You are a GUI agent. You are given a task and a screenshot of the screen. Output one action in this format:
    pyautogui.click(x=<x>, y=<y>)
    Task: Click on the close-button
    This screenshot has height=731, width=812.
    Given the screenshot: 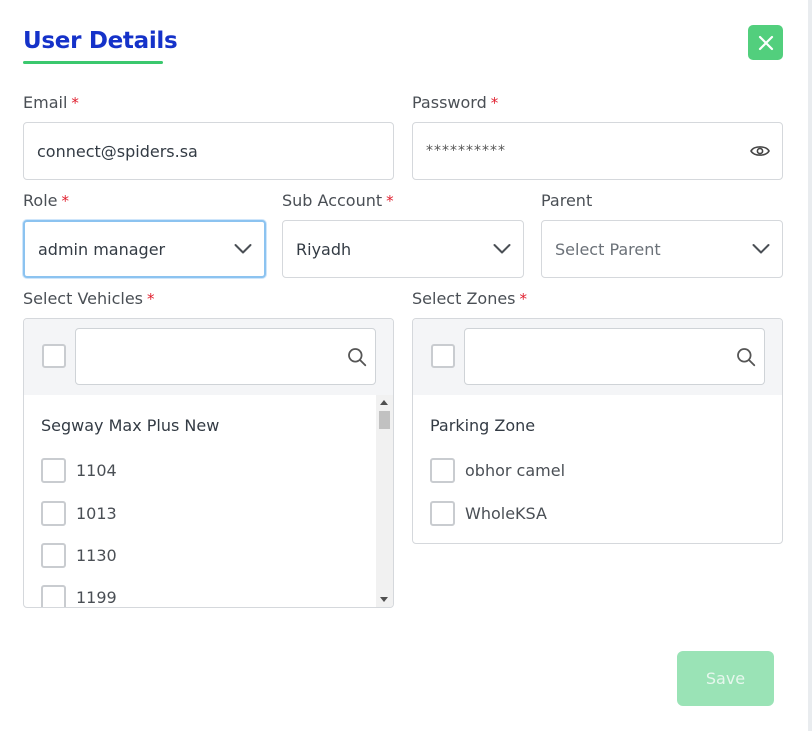 What is the action you would take?
    pyautogui.click(x=765, y=42)
    